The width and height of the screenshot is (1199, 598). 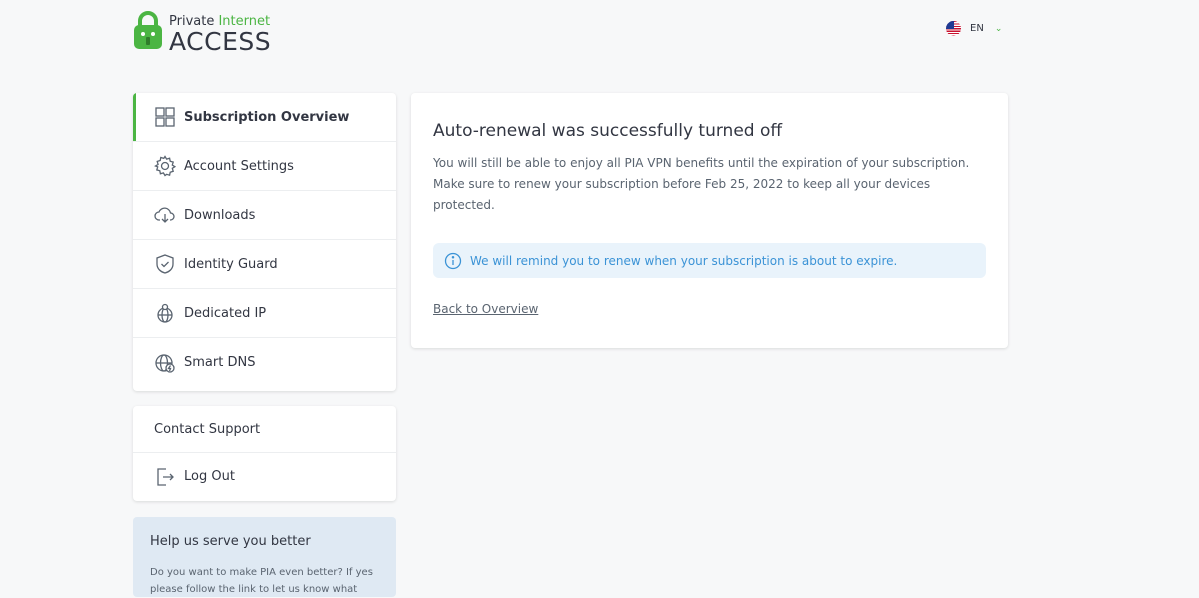 What do you see at coordinates (264, 362) in the screenshot?
I see `sidebar-item-smart-dns: Smart DNS` at bounding box center [264, 362].